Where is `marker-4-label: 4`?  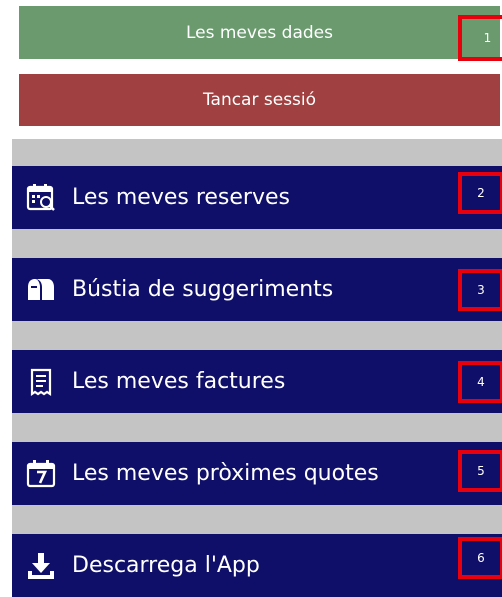 marker-4-label: 4 is located at coordinates (481, 382).